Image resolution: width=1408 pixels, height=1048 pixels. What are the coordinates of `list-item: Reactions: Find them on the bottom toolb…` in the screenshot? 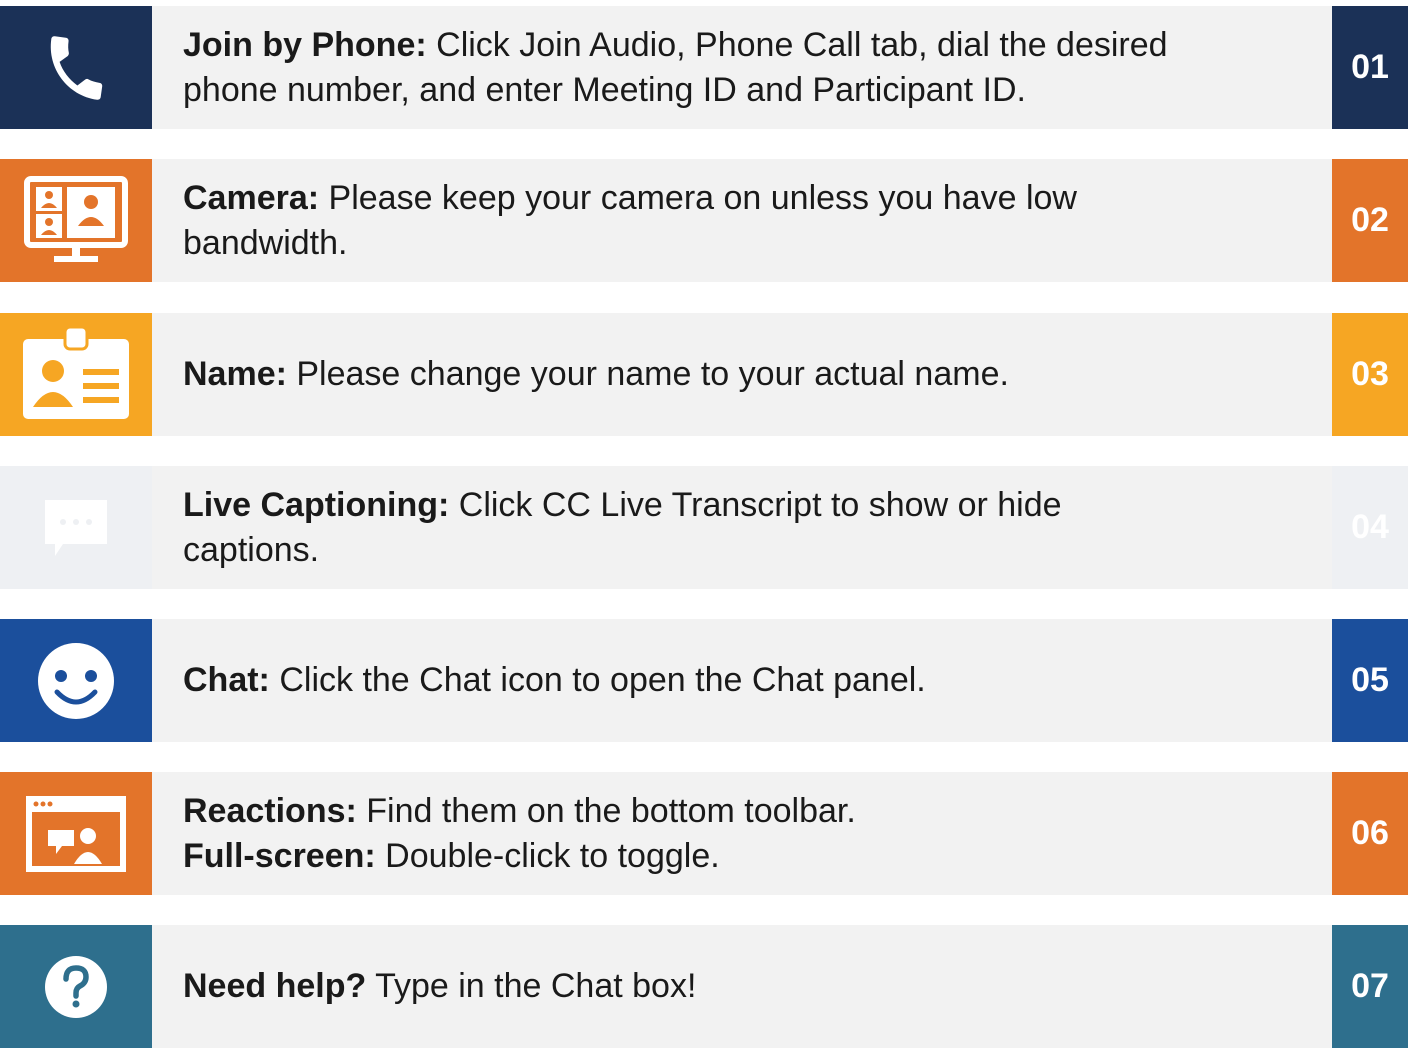 It's located at (704, 833).